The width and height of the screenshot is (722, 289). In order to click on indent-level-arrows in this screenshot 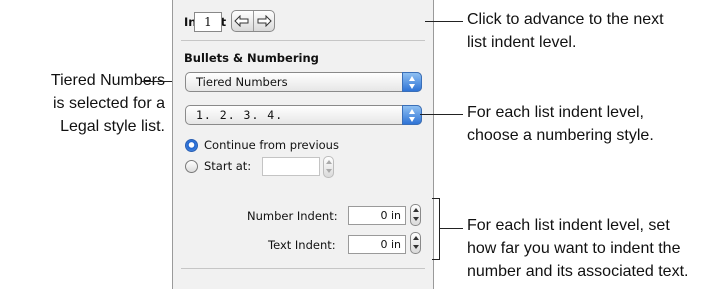, I will do `click(253, 21)`.